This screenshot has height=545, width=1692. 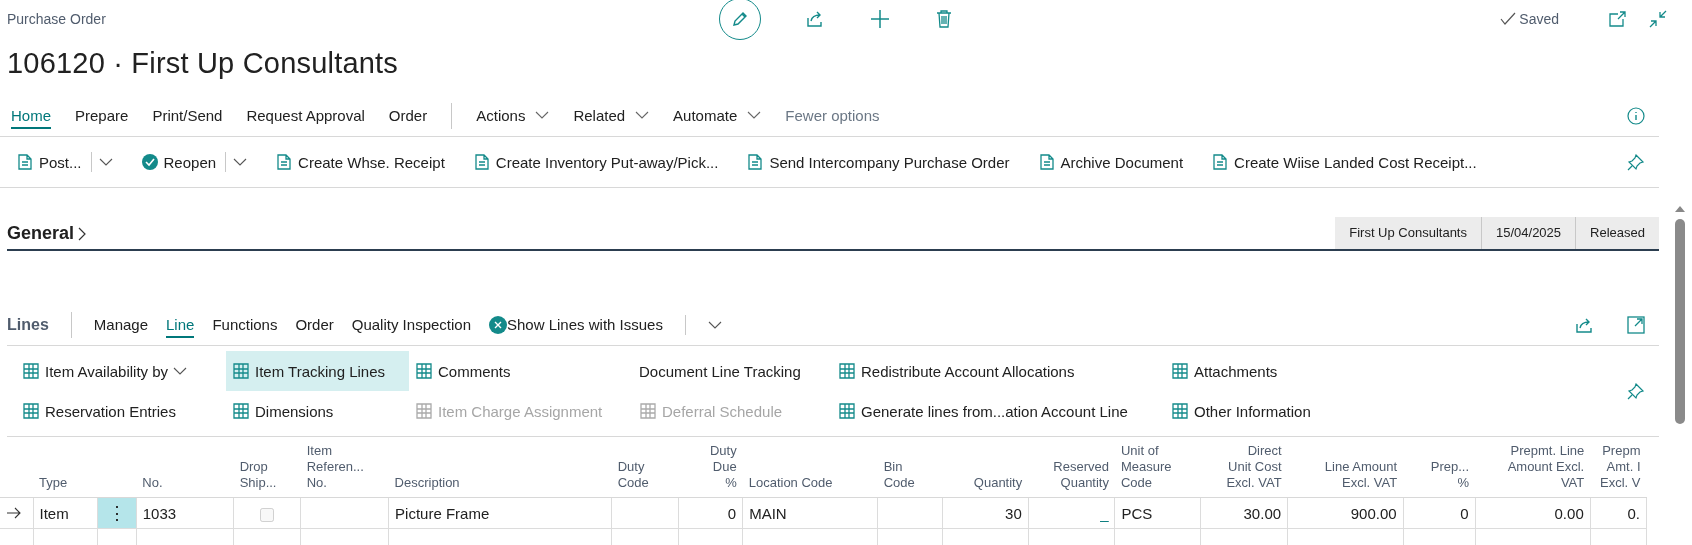 What do you see at coordinates (585, 325) in the screenshot?
I see `filter-button: Show Lines with Issues` at bounding box center [585, 325].